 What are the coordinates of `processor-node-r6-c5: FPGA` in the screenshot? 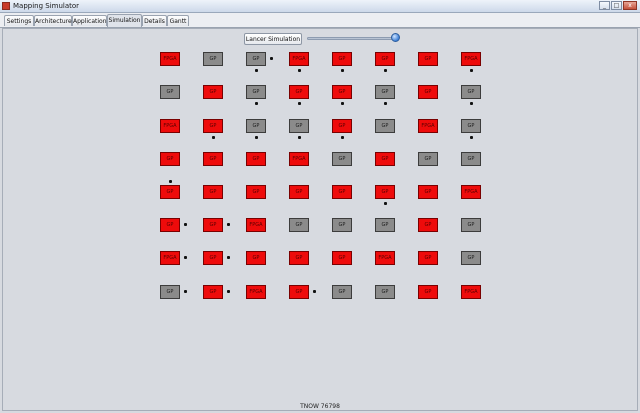 It's located at (385, 258).